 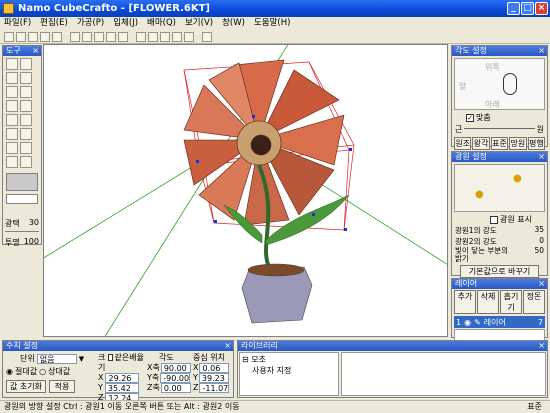 What do you see at coordinates (189, 36) in the screenshot?
I see `render-icon` at bounding box center [189, 36].